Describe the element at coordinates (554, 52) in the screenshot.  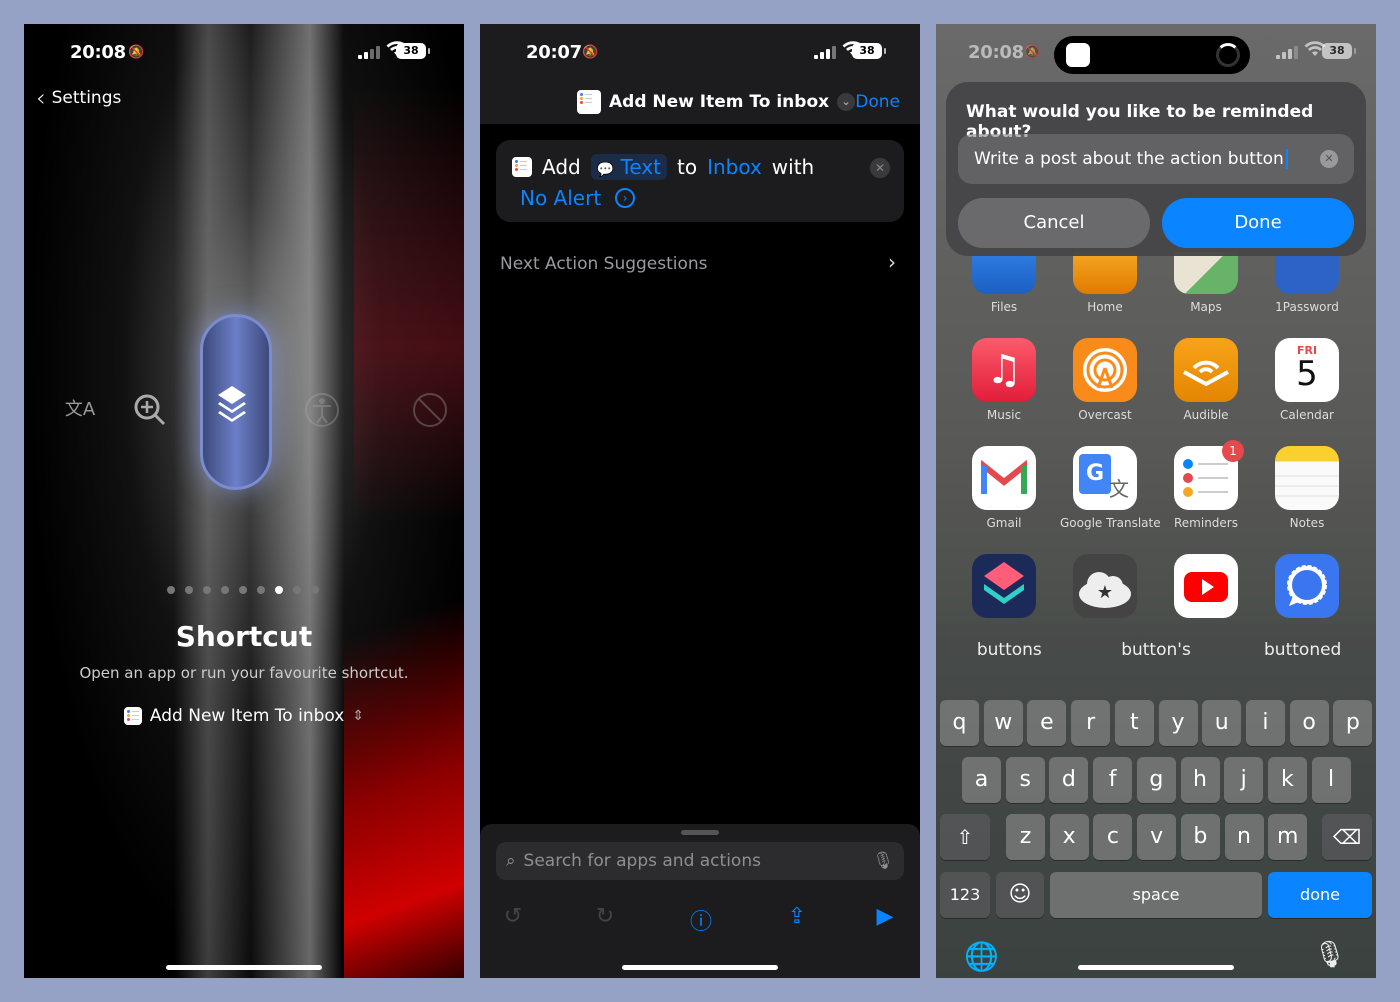
I see `status-time: 20:07` at that location.